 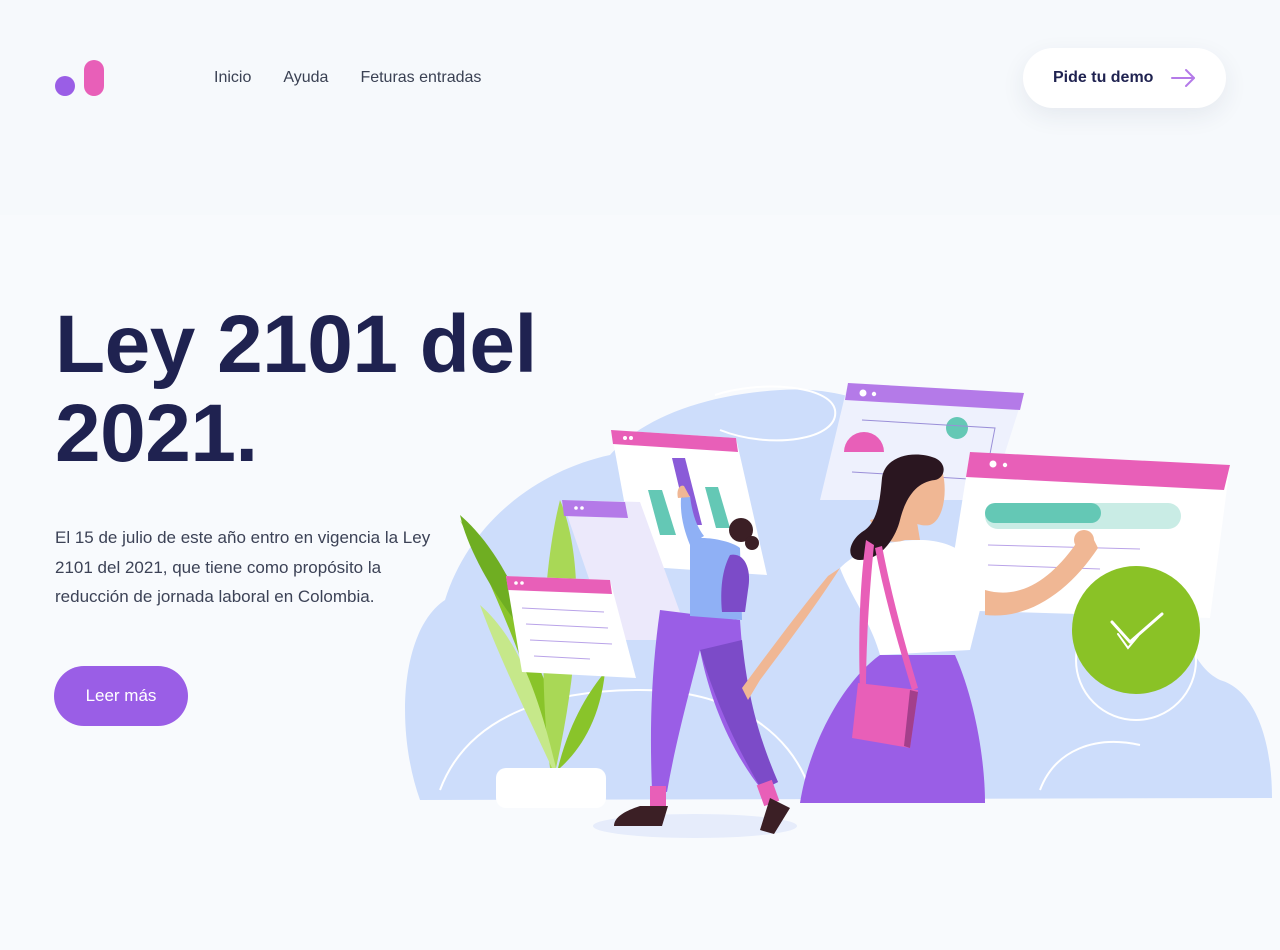 What do you see at coordinates (80, 78) in the screenshot?
I see `logo` at bounding box center [80, 78].